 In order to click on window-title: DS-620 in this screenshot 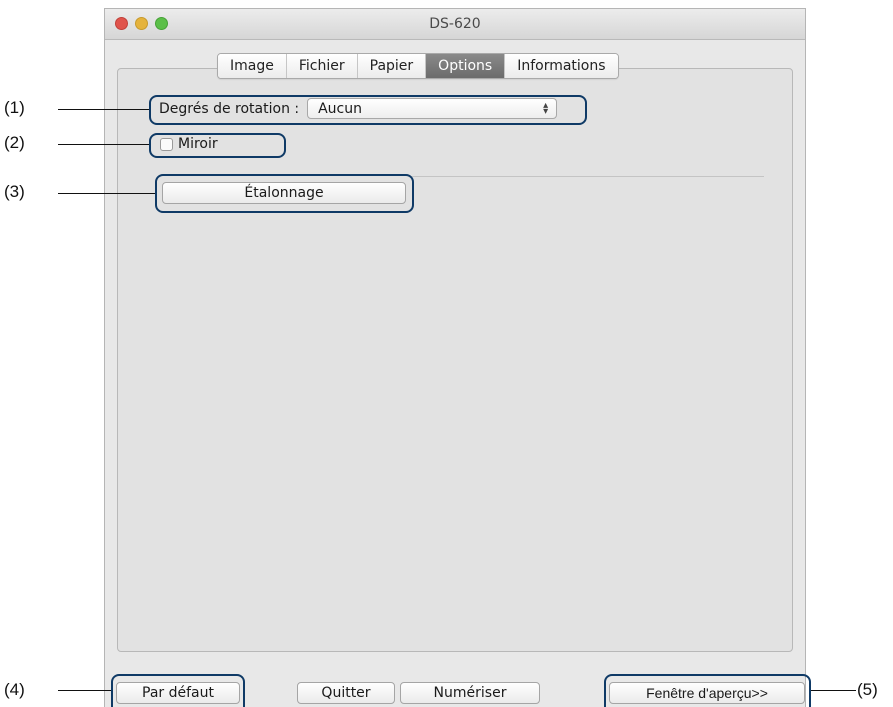, I will do `click(455, 24)`.